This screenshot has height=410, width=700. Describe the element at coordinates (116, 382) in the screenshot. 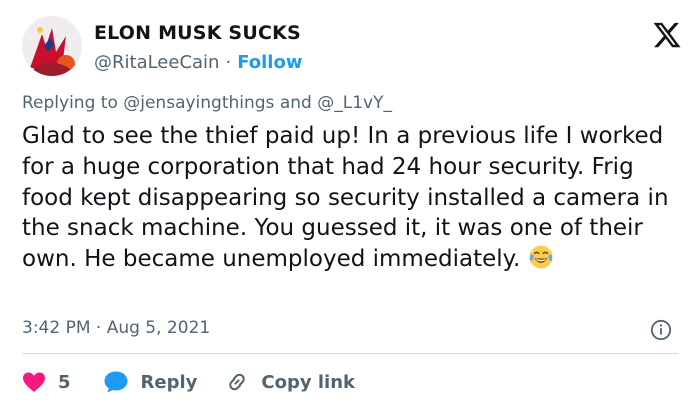

I see `speech-bubble-icon` at that location.